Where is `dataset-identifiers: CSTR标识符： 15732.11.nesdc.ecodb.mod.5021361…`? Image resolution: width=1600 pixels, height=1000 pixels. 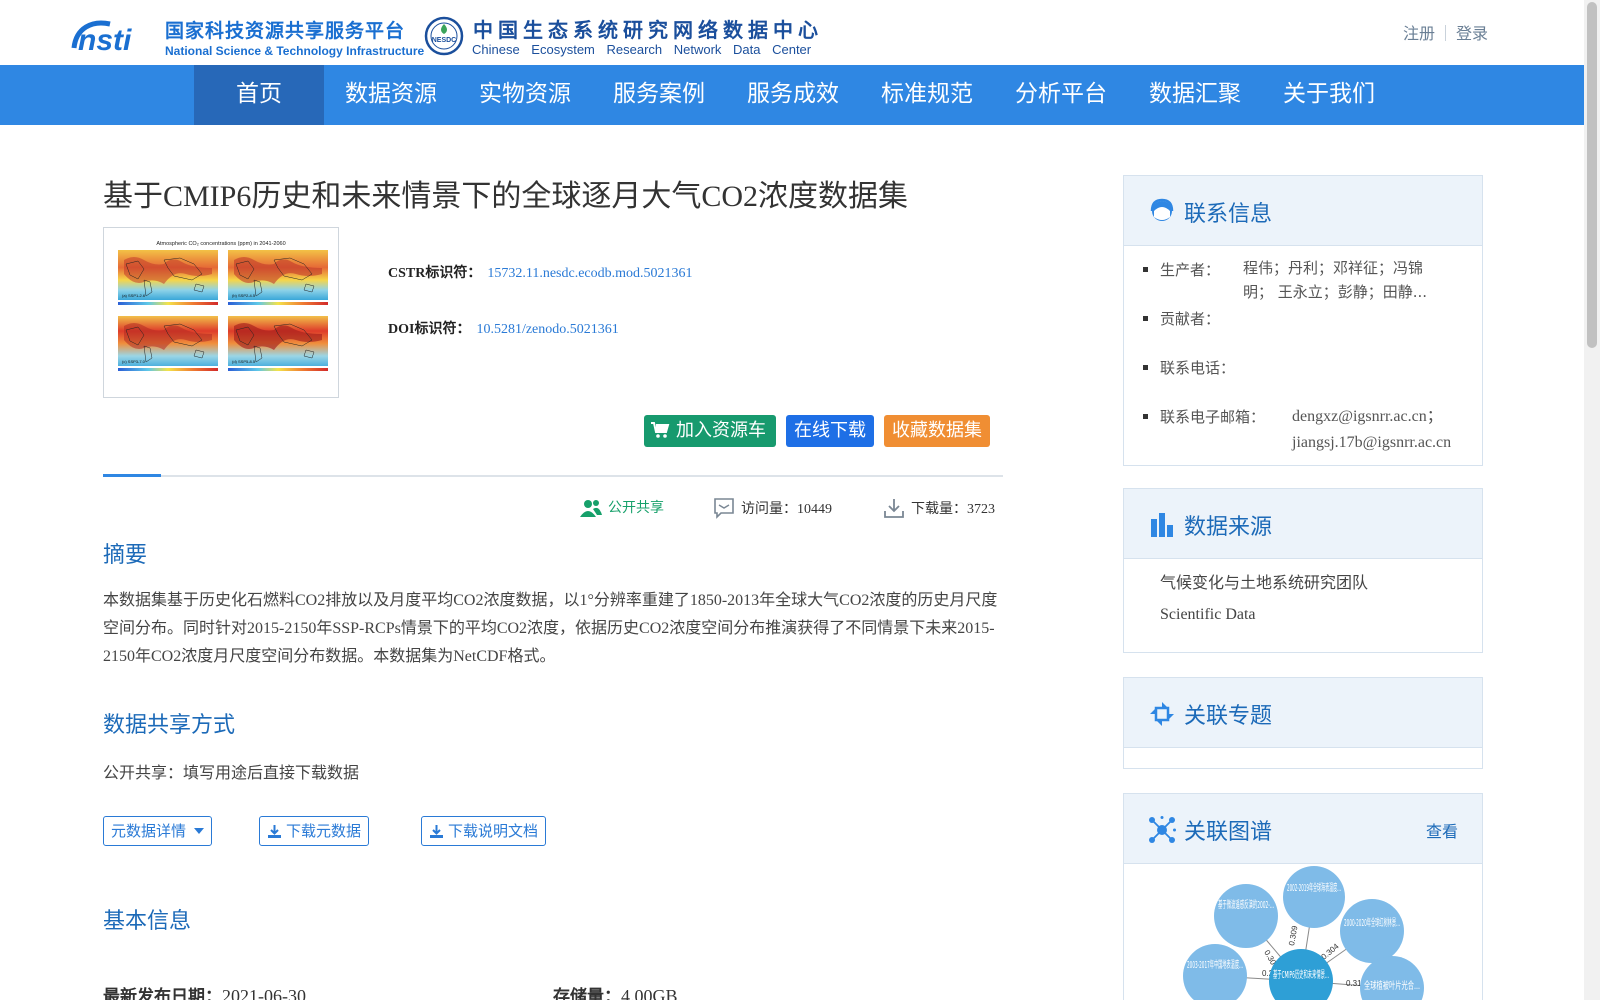
dataset-identifiers: CSTR标识符： 15732.11.nesdc.ecodb.mod.5021361… is located at coordinates (540, 318).